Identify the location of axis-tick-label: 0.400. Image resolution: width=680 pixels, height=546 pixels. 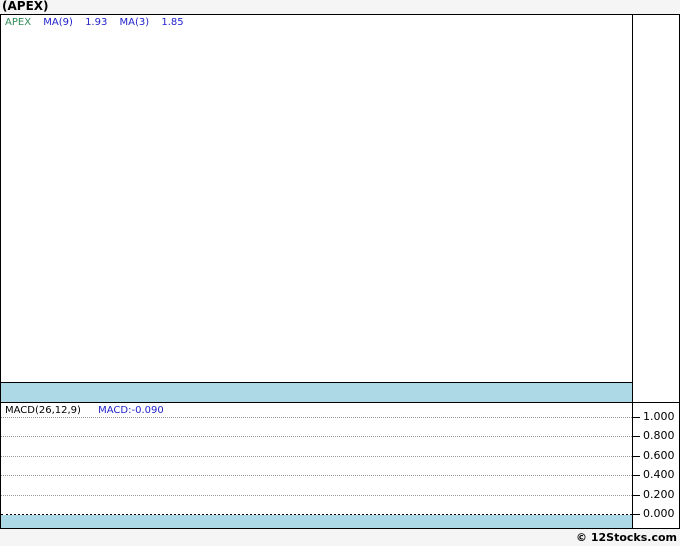
(659, 474).